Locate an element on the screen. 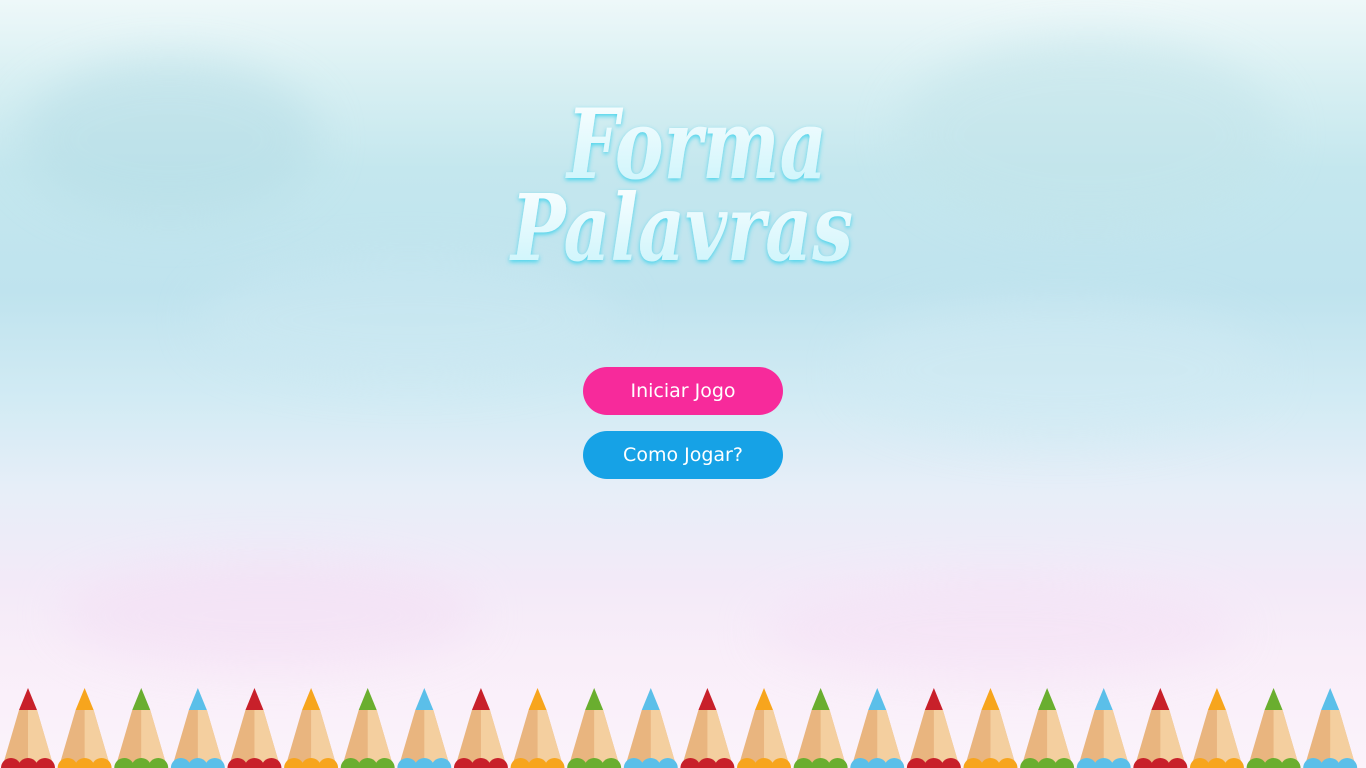 This screenshot has width=1366, height=768. logo-line-2: Palavras is located at coordinates (681, 228).